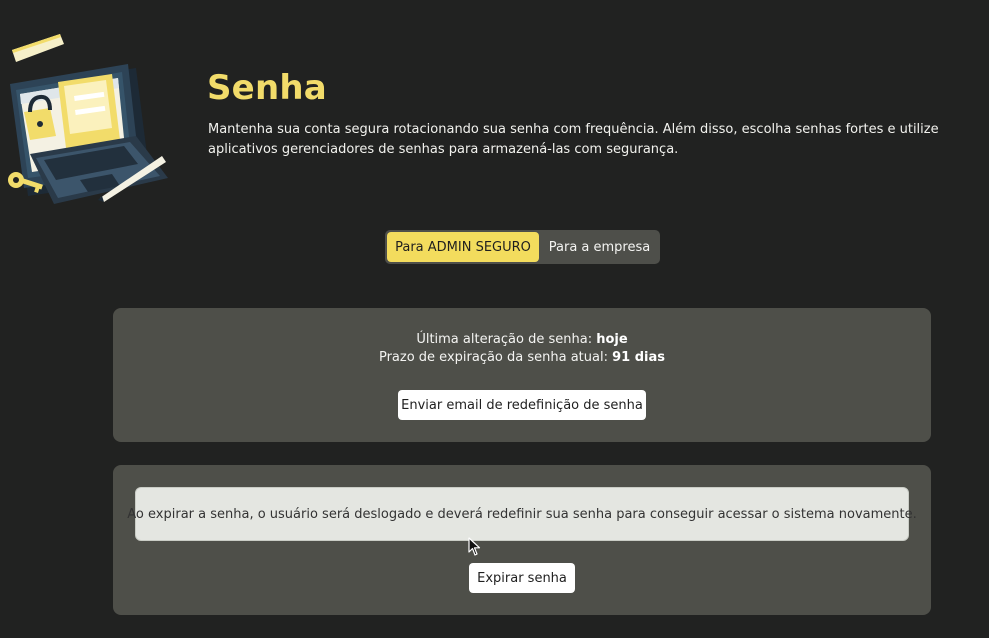  What do you see at coordinates (88, 119) in the screenshot?
I see `laptop-security-illustration` at bounding box center [88, 119].